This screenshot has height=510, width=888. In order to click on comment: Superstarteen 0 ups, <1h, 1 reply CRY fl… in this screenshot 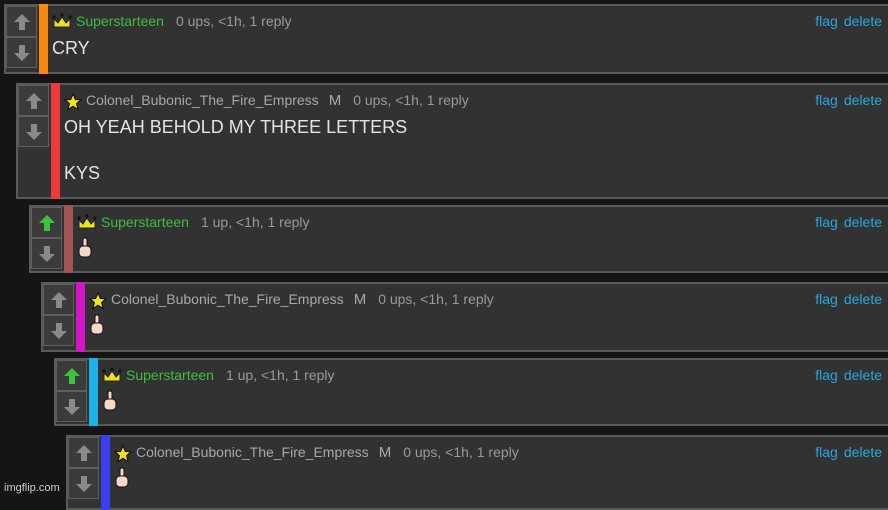, I will do `click(446, 39)`.